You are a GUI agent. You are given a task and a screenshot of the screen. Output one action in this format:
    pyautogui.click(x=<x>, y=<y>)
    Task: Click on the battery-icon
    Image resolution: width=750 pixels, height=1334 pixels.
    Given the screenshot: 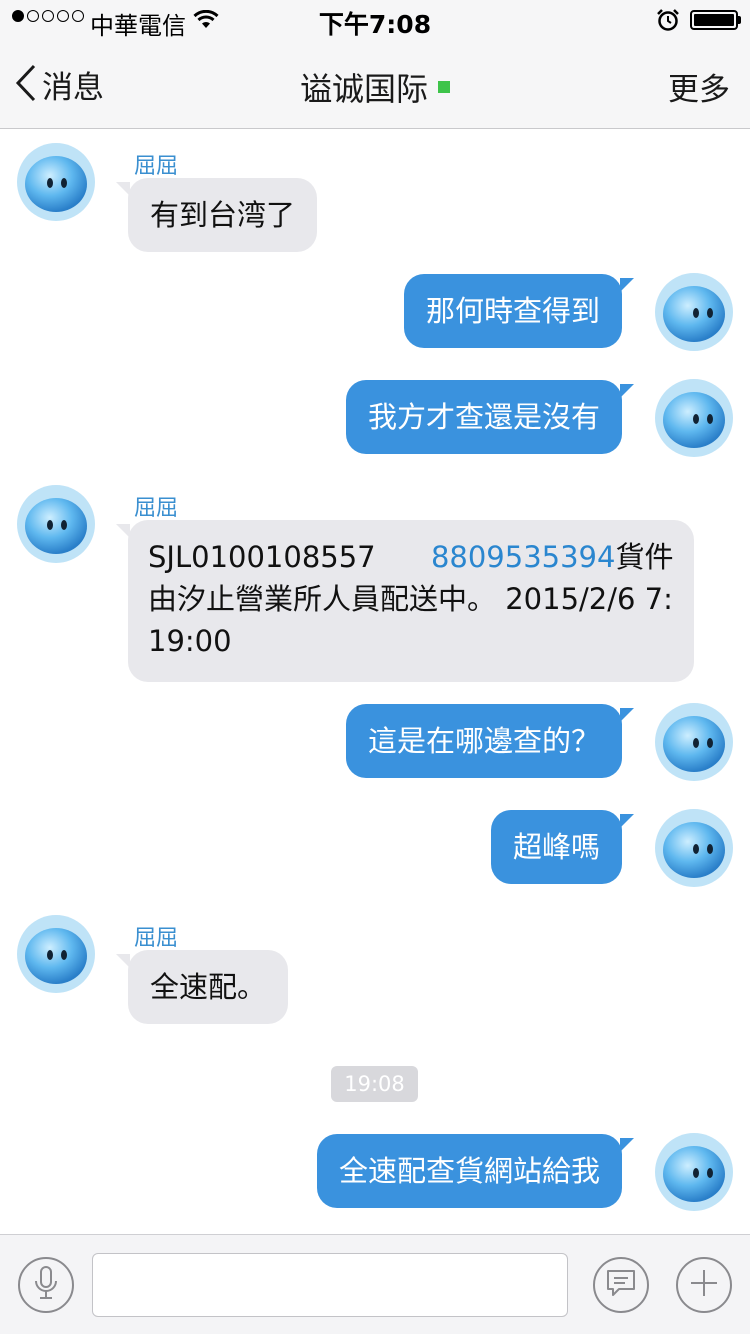 What is the action you would take?
    pyautogui.click(x=715, y=20)
    